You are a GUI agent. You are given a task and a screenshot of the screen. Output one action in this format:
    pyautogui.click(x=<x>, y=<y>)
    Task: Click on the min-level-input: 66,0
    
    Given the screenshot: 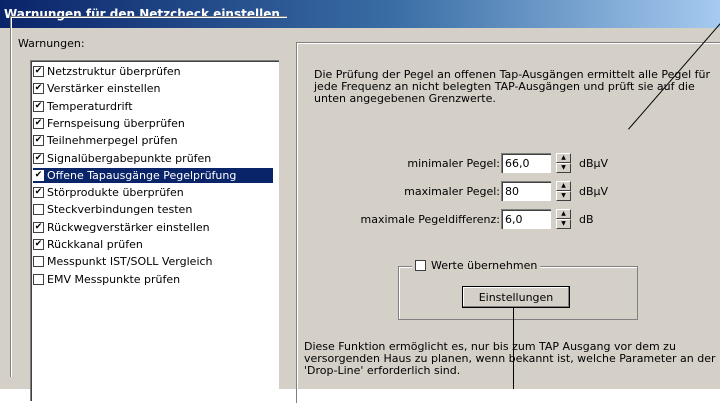 What is the action you would take?
    pyautogui.click(x=526, y=163)
    